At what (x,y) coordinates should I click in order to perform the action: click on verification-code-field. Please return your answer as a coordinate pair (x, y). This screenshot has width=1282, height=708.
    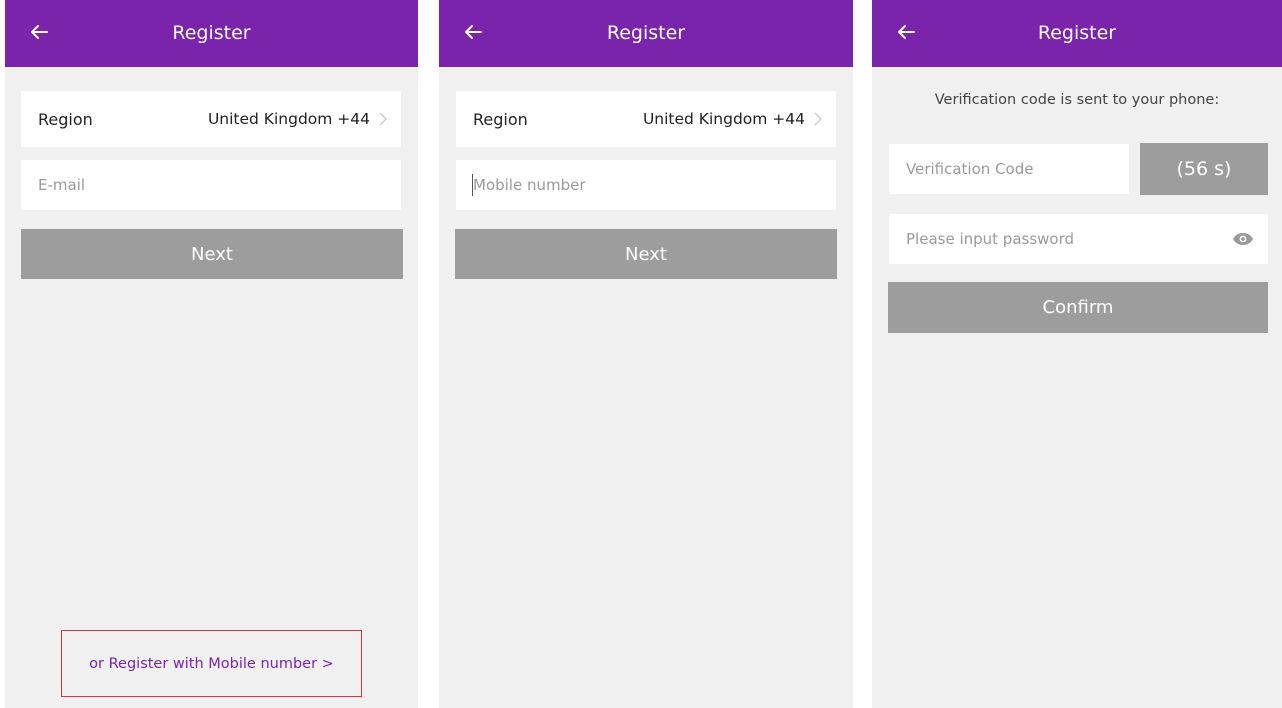
    Looking at the image, I should click on (1009, 169).